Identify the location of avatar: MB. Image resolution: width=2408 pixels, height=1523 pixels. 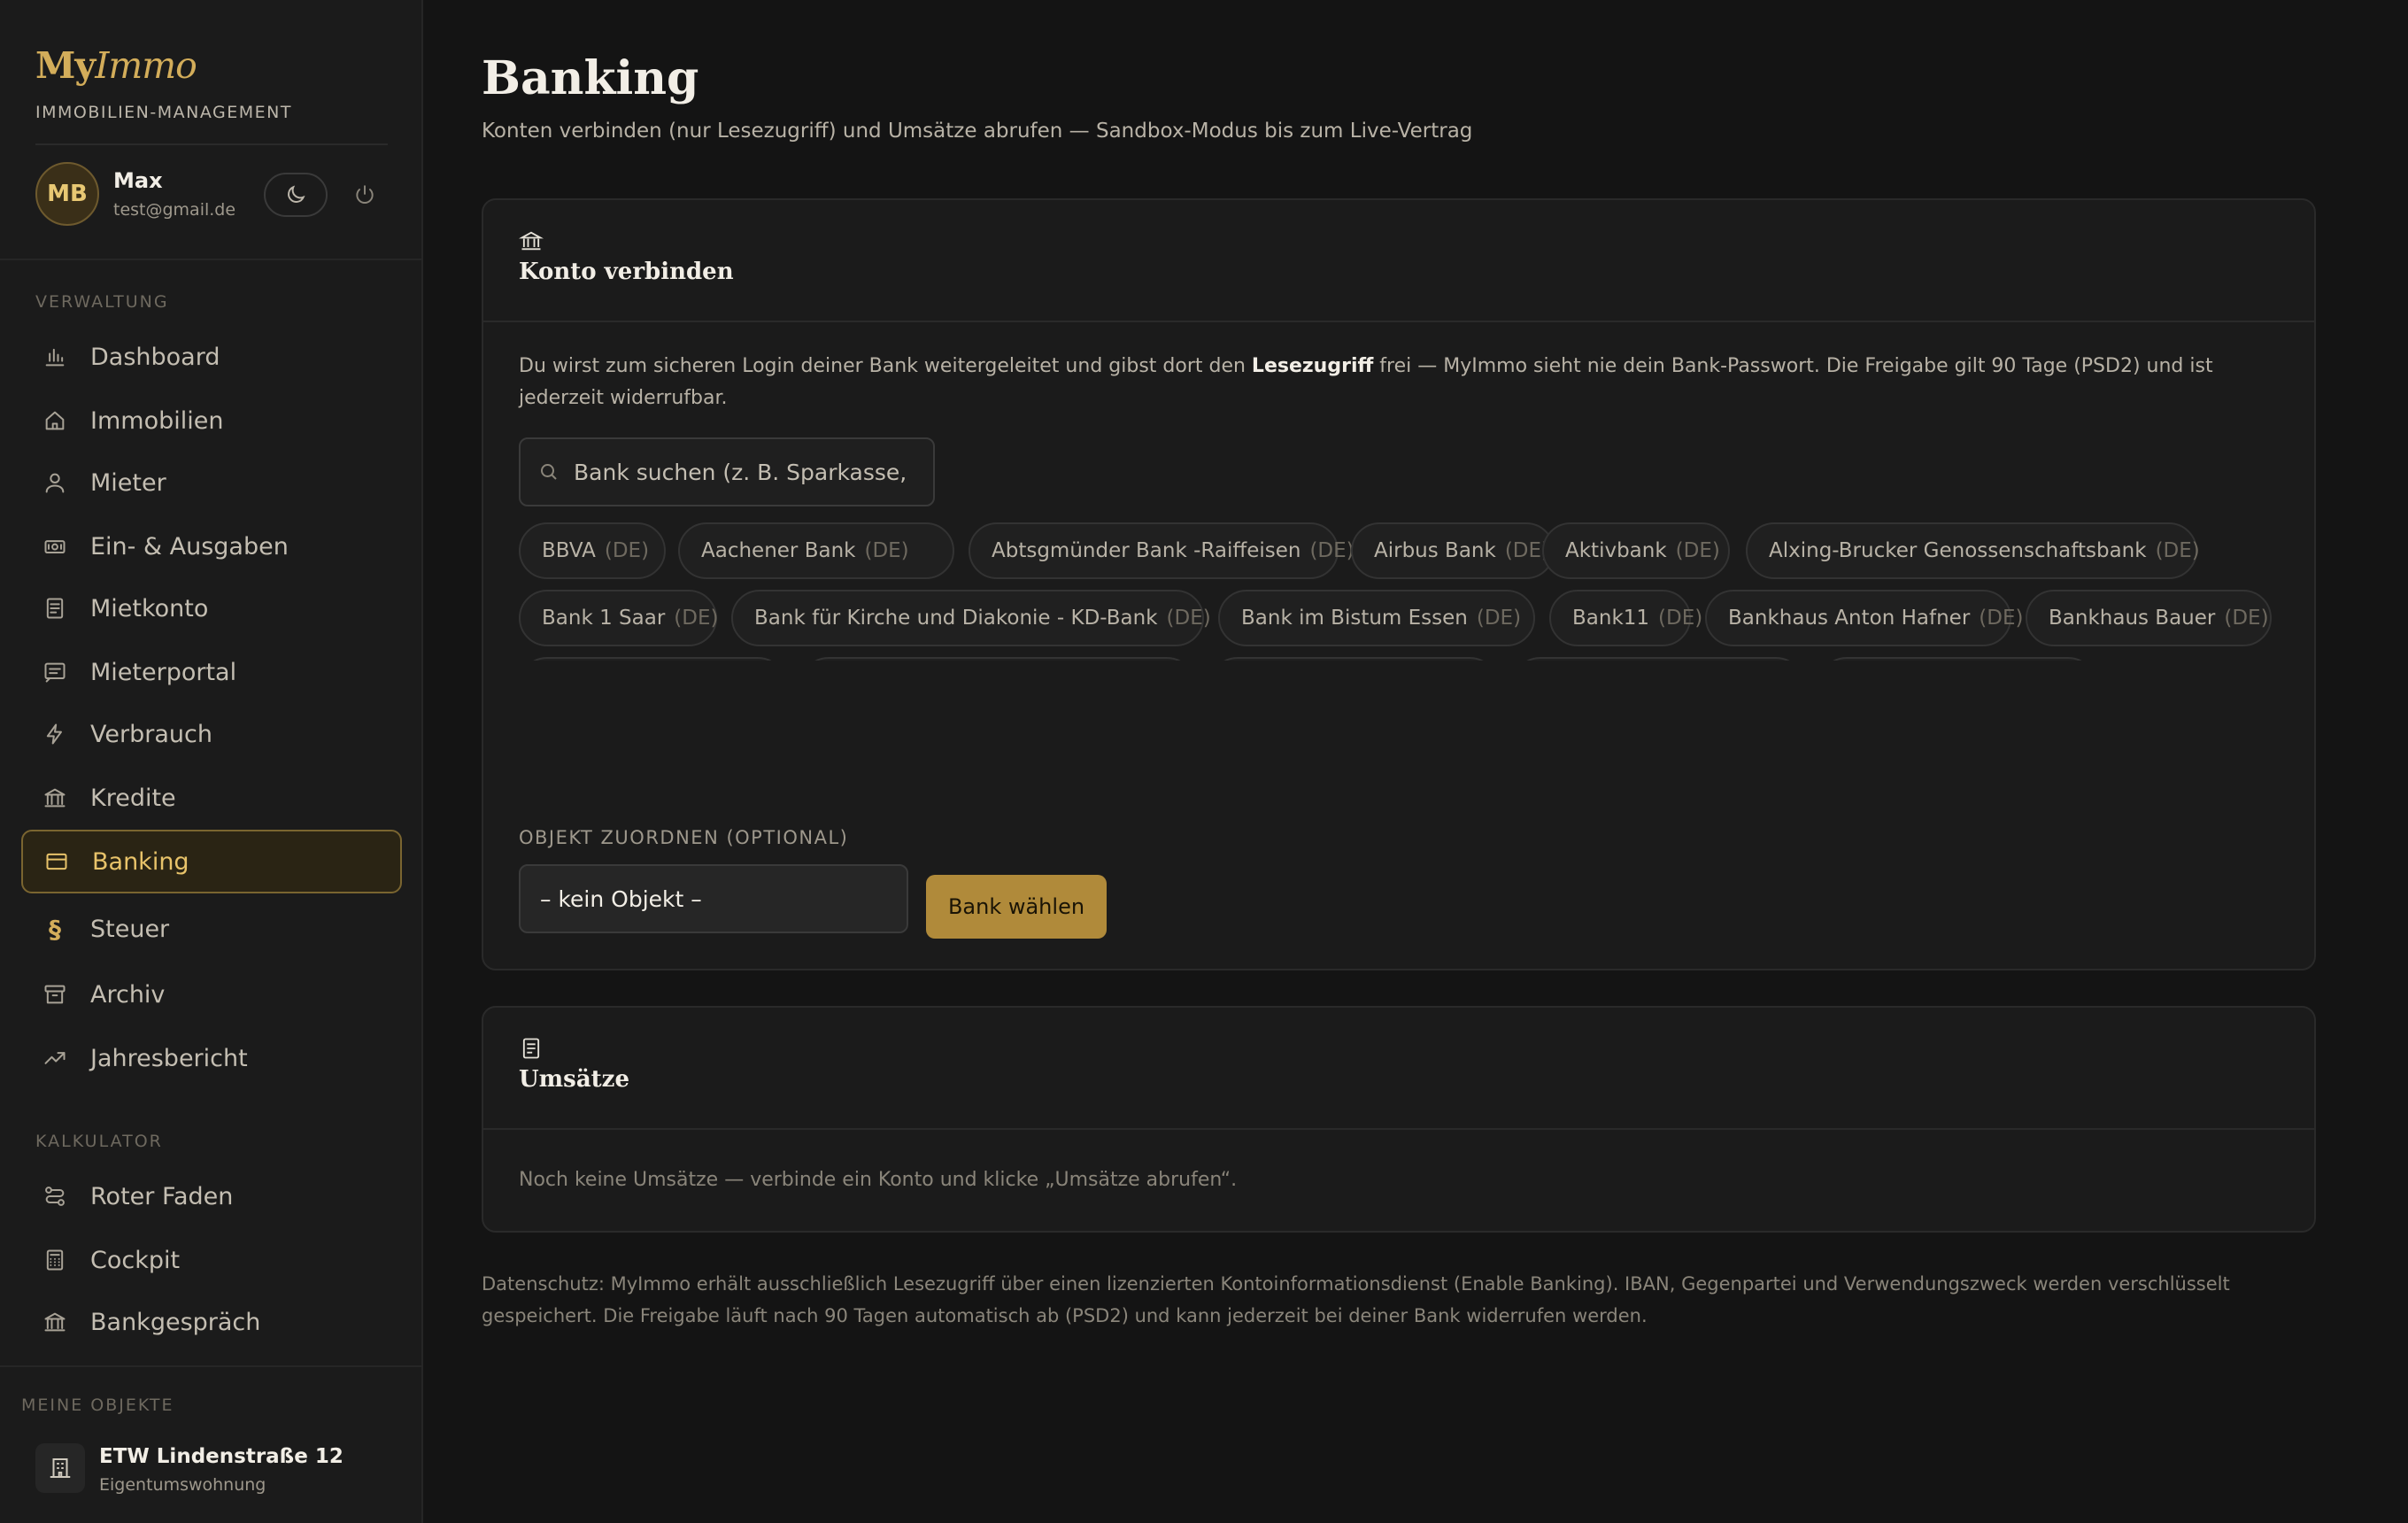
(67, 194).